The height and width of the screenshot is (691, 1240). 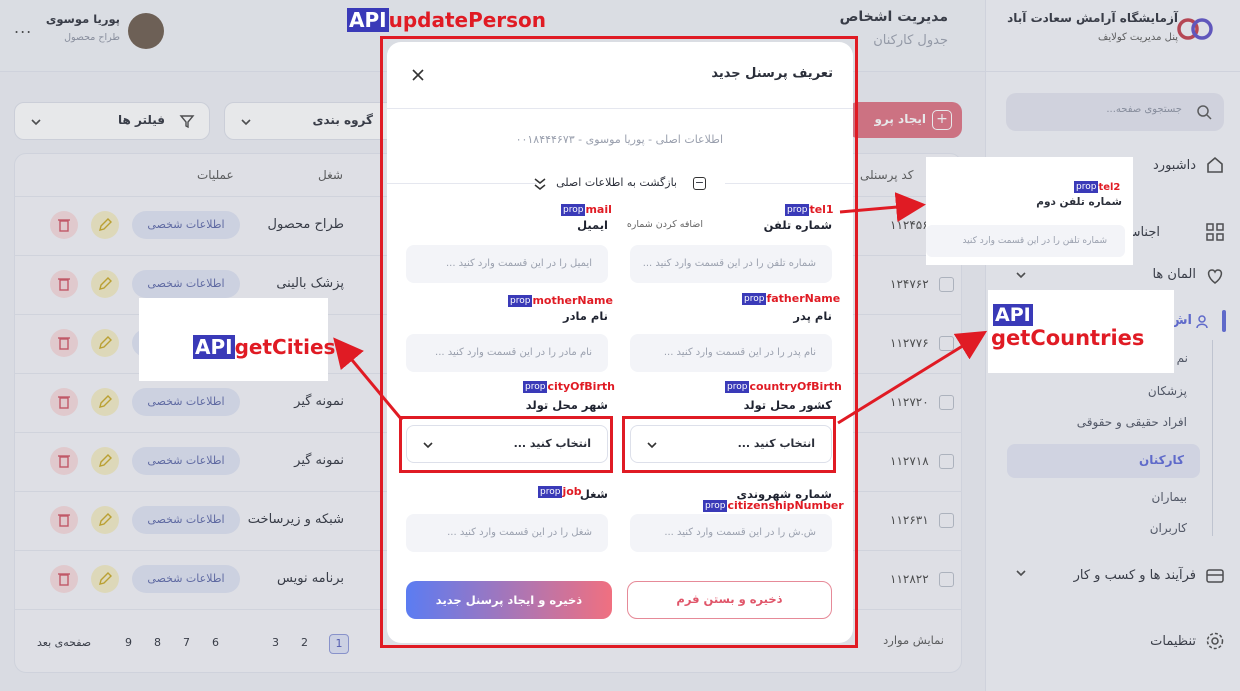 I want to click on arrow-tel2, so click(x=882, y=207).